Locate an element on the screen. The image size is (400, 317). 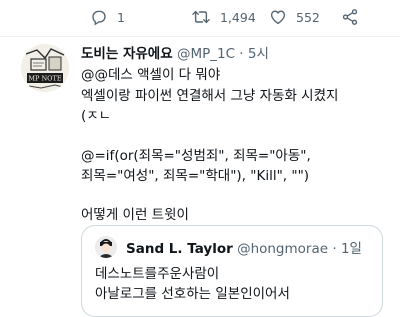
tweet-text-line: 죄목="여성", 죄목="학대"), "Kill", "") is located at coordinates (195, 176).